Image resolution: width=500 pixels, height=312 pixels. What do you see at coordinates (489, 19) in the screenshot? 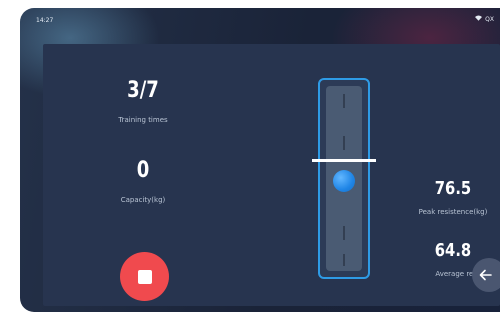
I see `battery-text: QX` at bounding box center [489, 19].